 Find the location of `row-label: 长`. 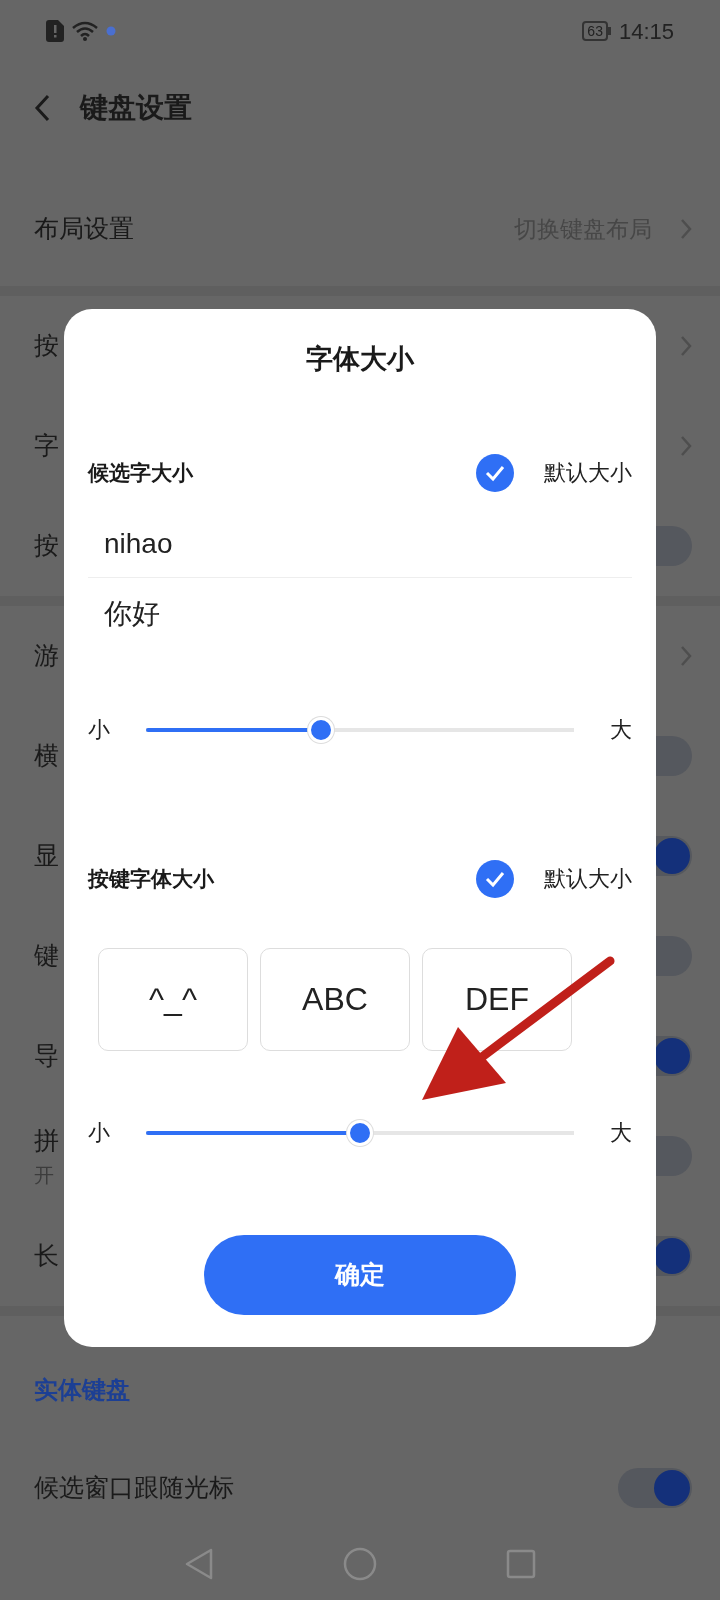

row-label: 长 is located at coordinates (46, 1256).